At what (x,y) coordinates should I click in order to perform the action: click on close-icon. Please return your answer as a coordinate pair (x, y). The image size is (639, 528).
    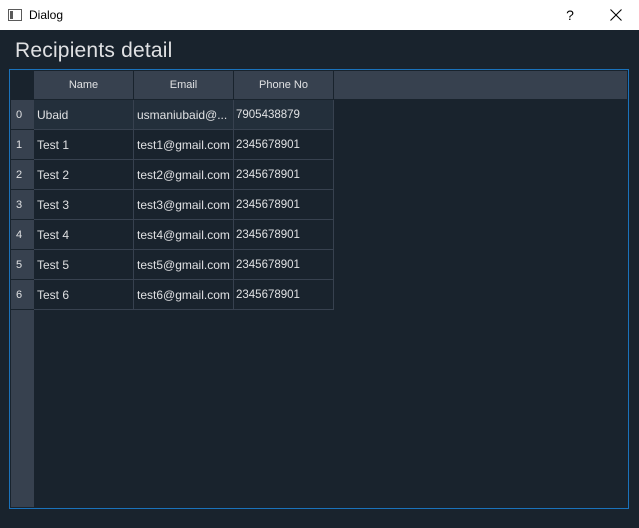
    Looking at the image, I should click on (616, 15).